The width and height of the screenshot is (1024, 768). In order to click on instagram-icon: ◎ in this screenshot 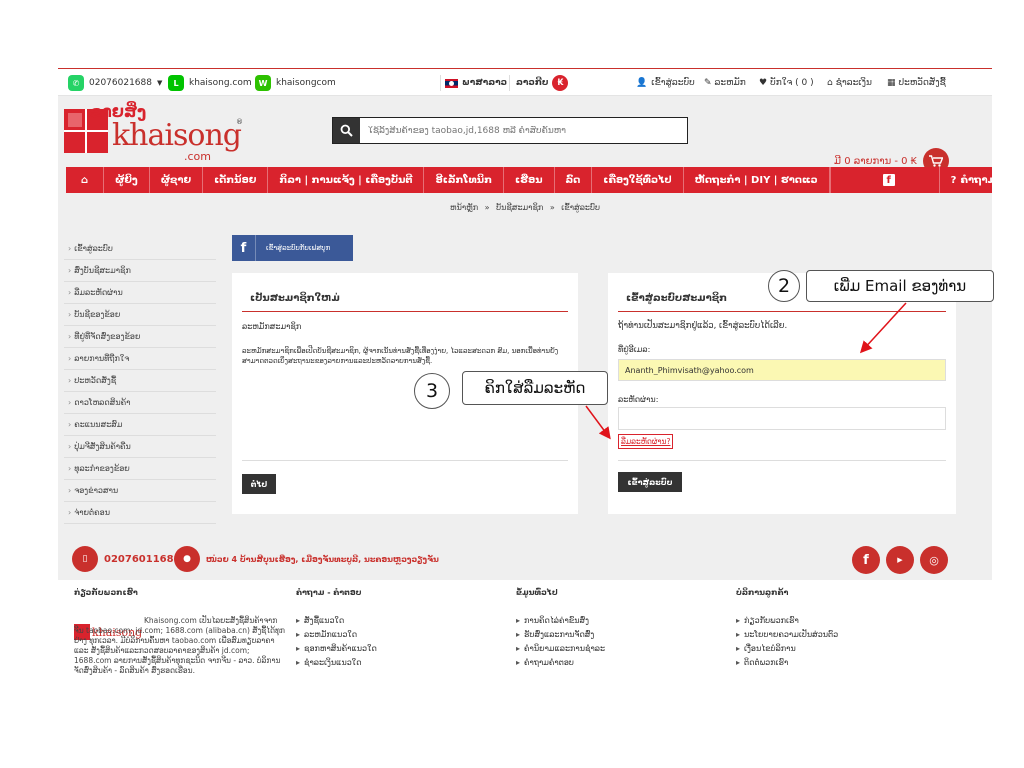, I will do `click(934, 560)`.